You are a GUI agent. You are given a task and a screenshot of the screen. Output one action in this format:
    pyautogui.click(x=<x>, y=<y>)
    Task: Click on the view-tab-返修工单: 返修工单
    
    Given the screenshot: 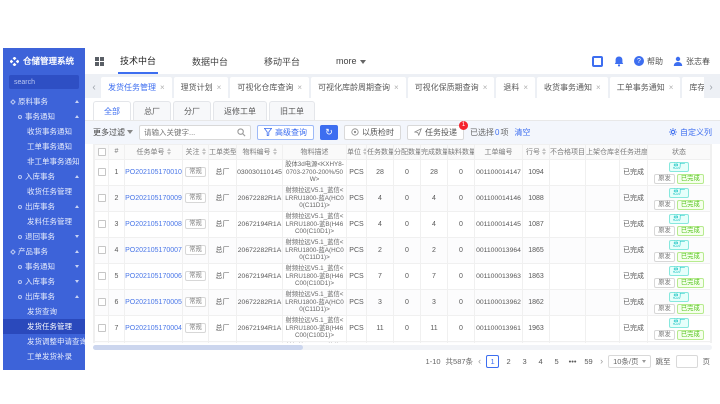 What is the action you would take?
    pyautogui.click(x=240, y=110)
    